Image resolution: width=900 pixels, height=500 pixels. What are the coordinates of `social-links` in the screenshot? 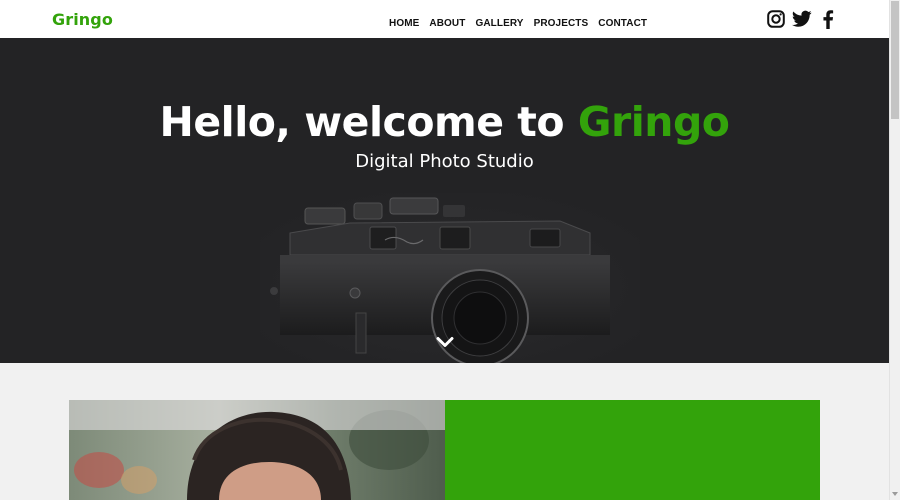 It's located at (802, 19).